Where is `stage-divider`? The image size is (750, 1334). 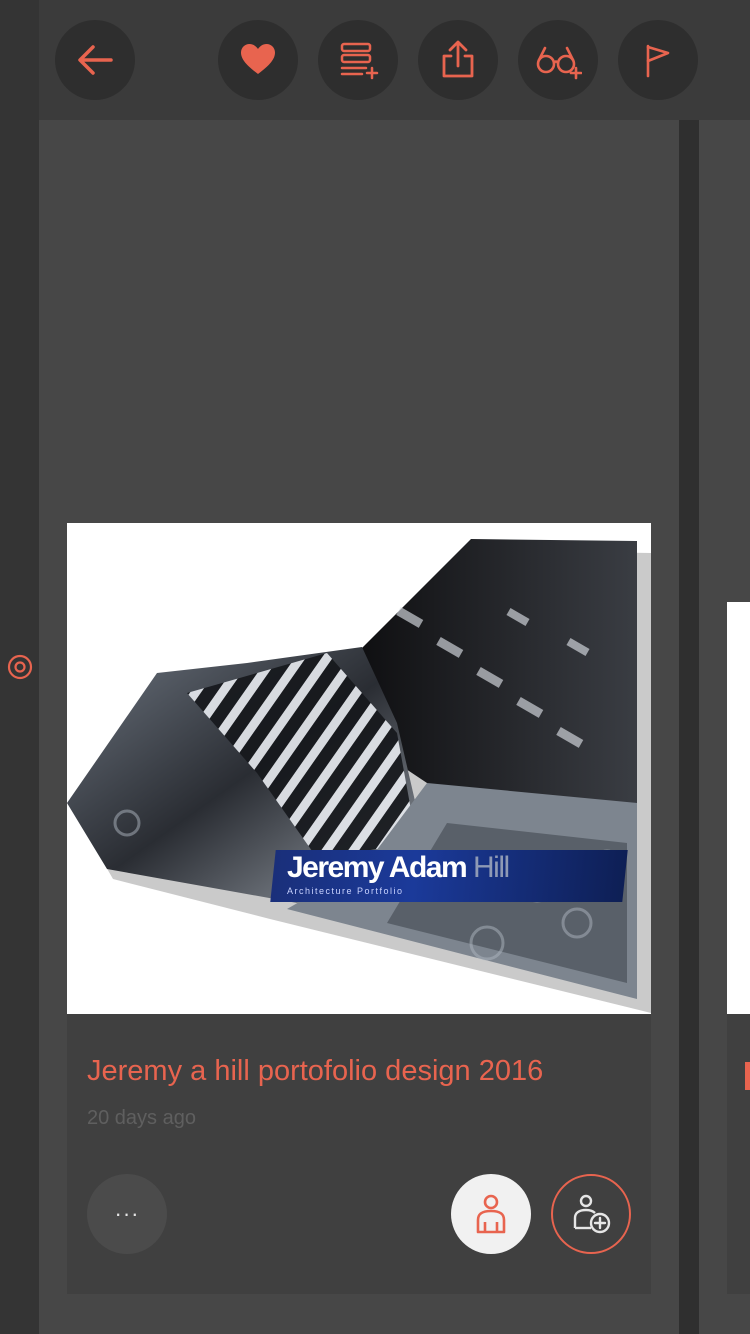 stage-divider is located at coordinates (689, 727).